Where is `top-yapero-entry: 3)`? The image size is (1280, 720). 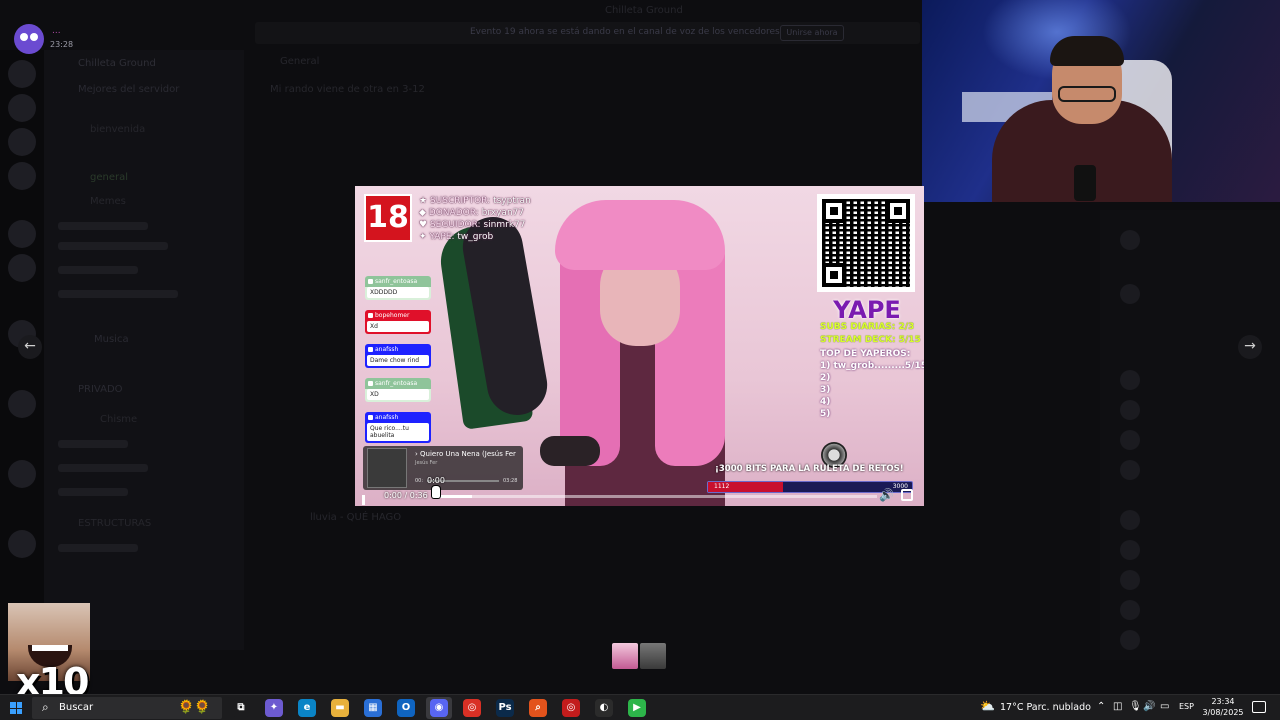 top-yapero-entry: 3) is located at coordinates (825, 390).